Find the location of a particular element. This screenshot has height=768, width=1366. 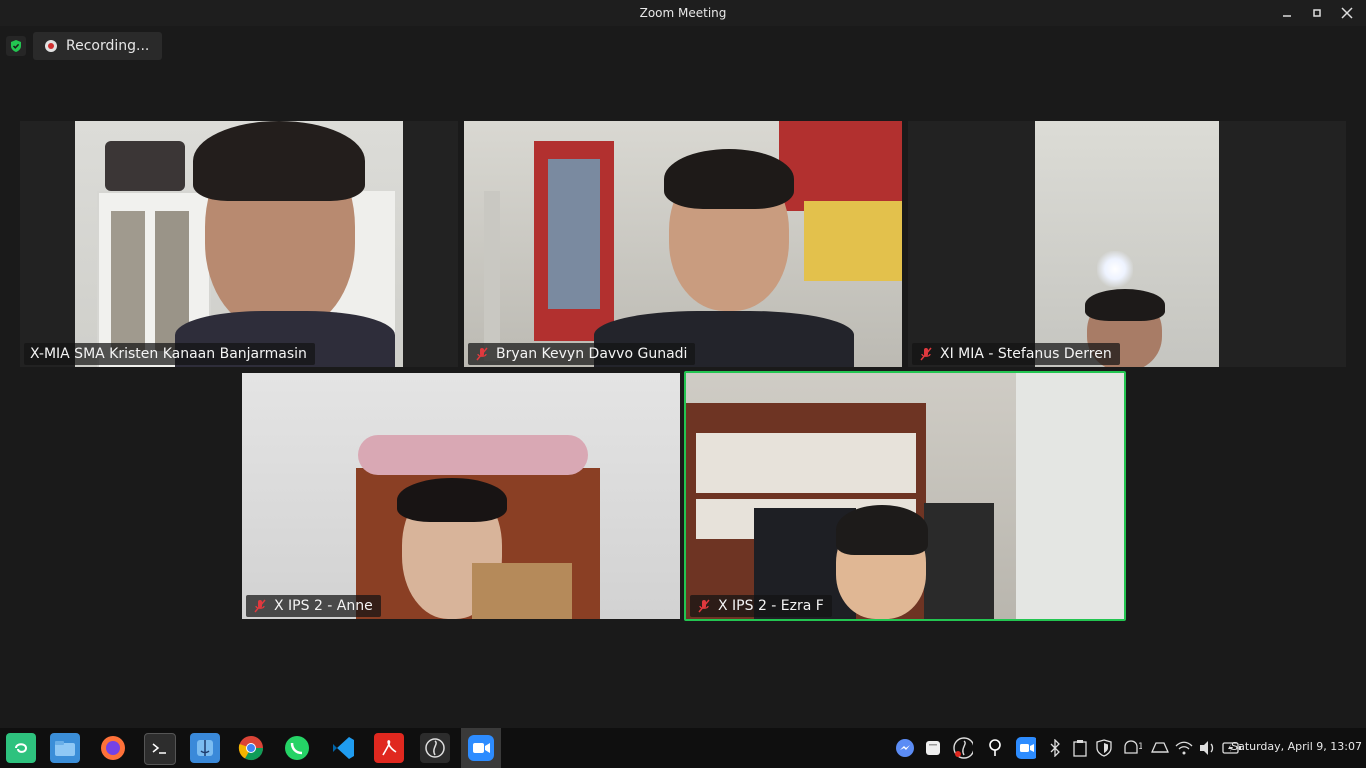

clock: Saturday, April 9, 13:07 is located at coordinates (1296, 746).